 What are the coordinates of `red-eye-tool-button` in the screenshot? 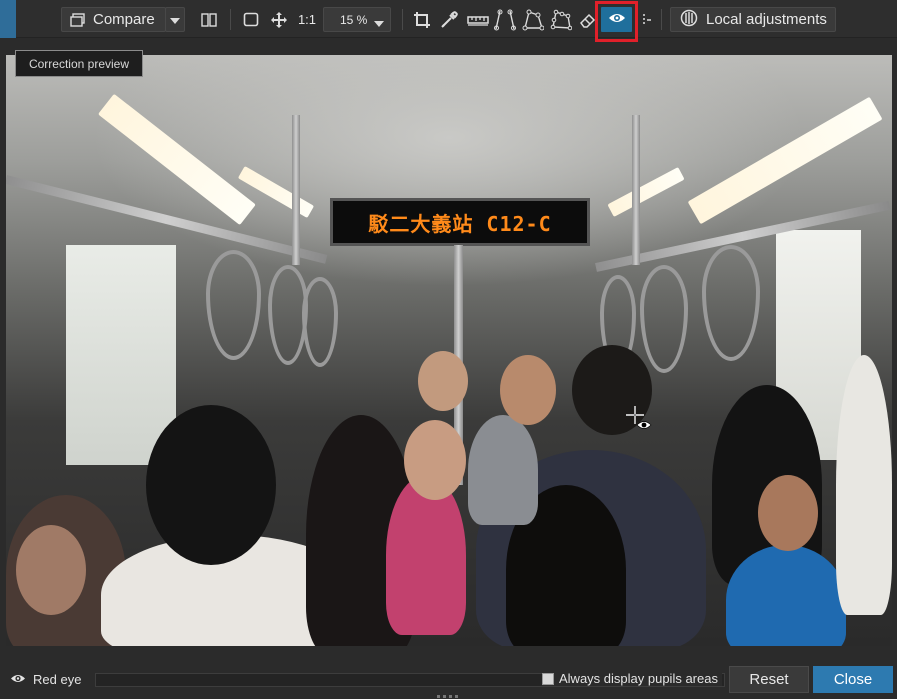 It's located at (616, 19).